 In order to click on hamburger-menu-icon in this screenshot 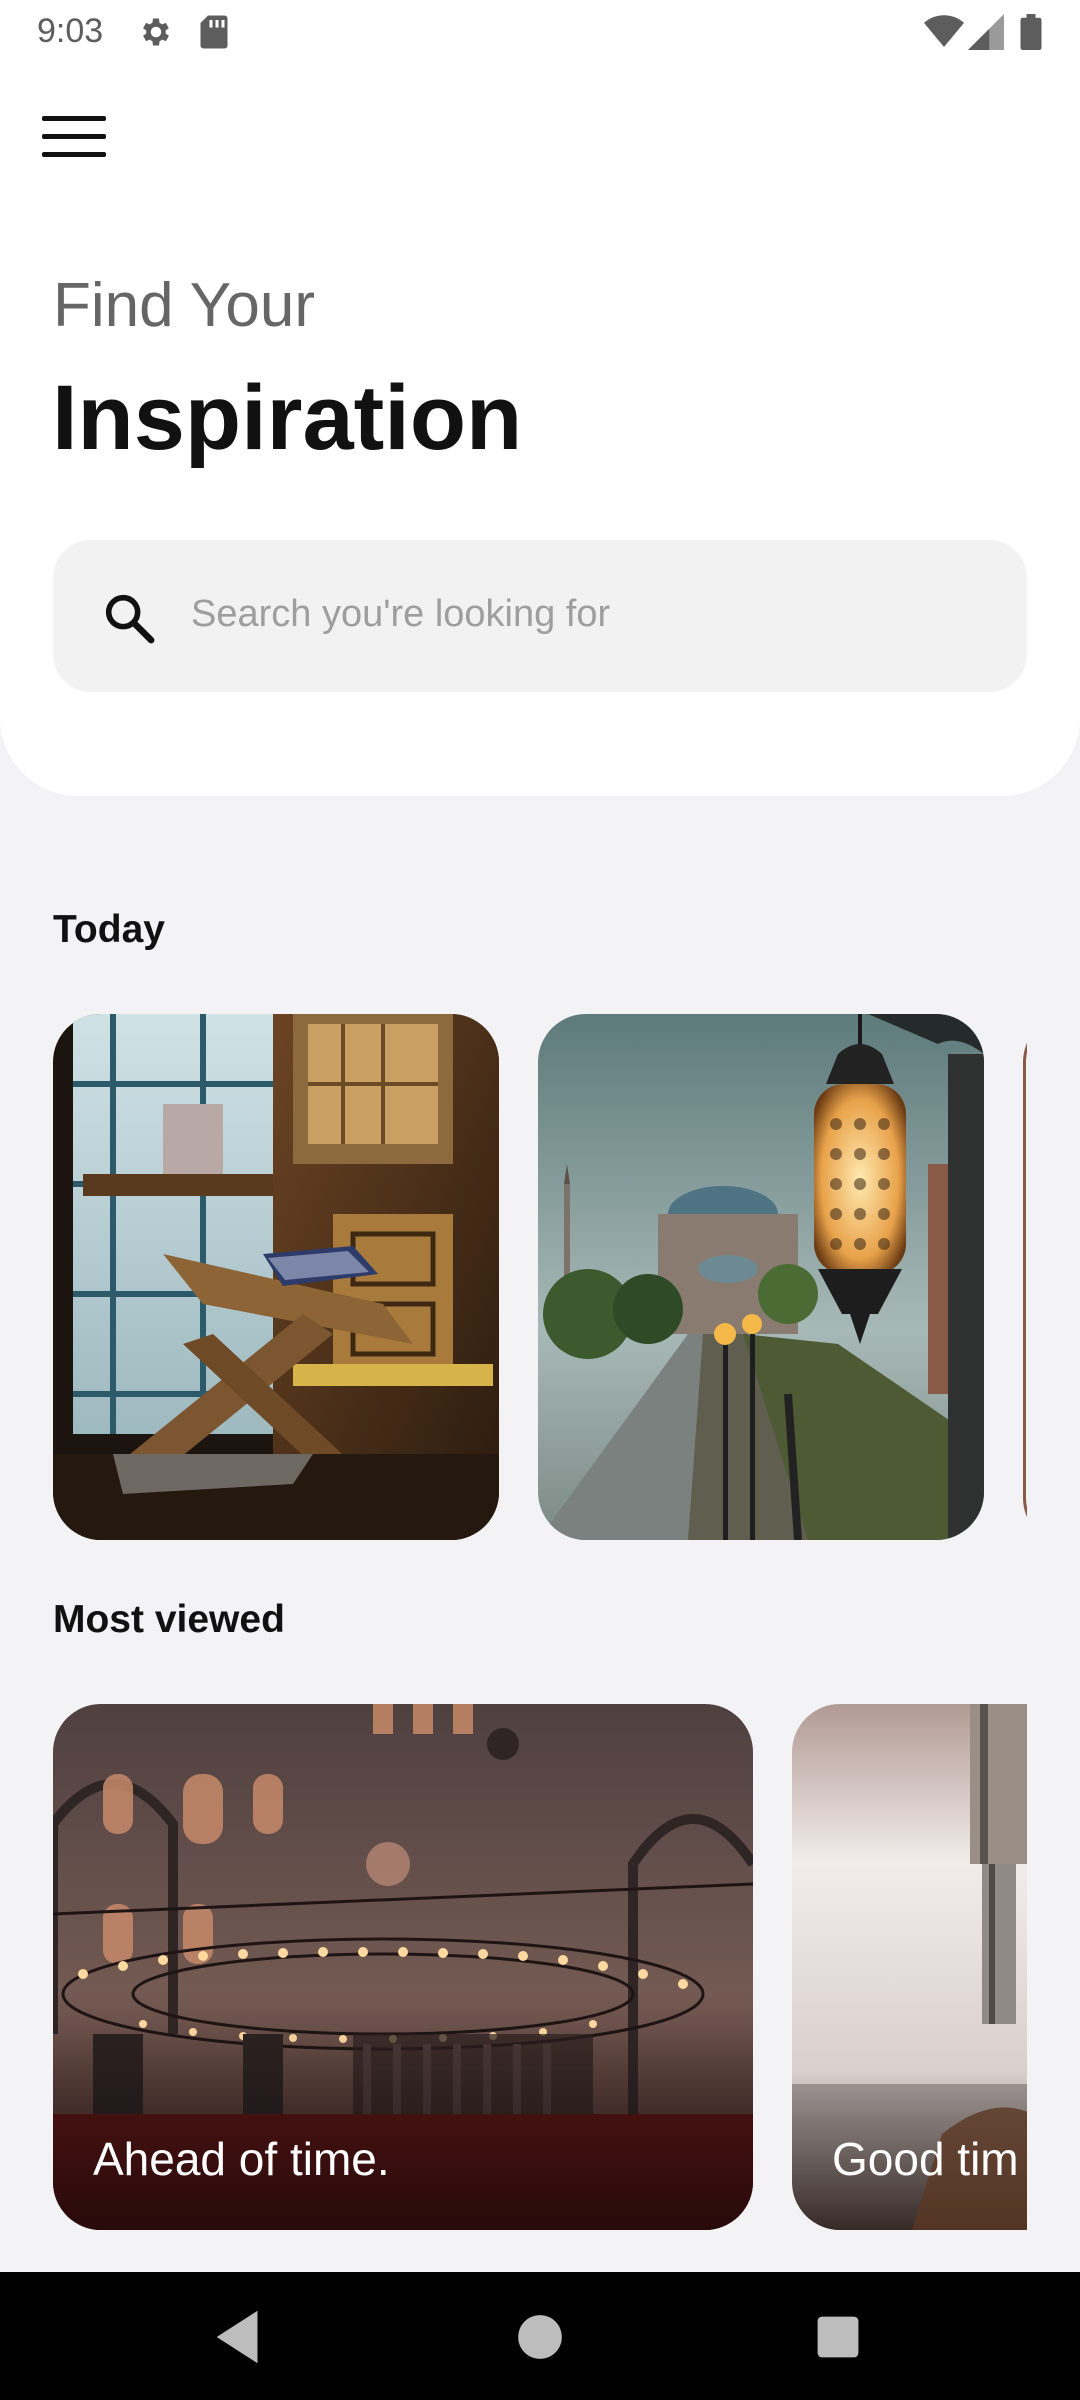, I will do `click(73, 137)`.